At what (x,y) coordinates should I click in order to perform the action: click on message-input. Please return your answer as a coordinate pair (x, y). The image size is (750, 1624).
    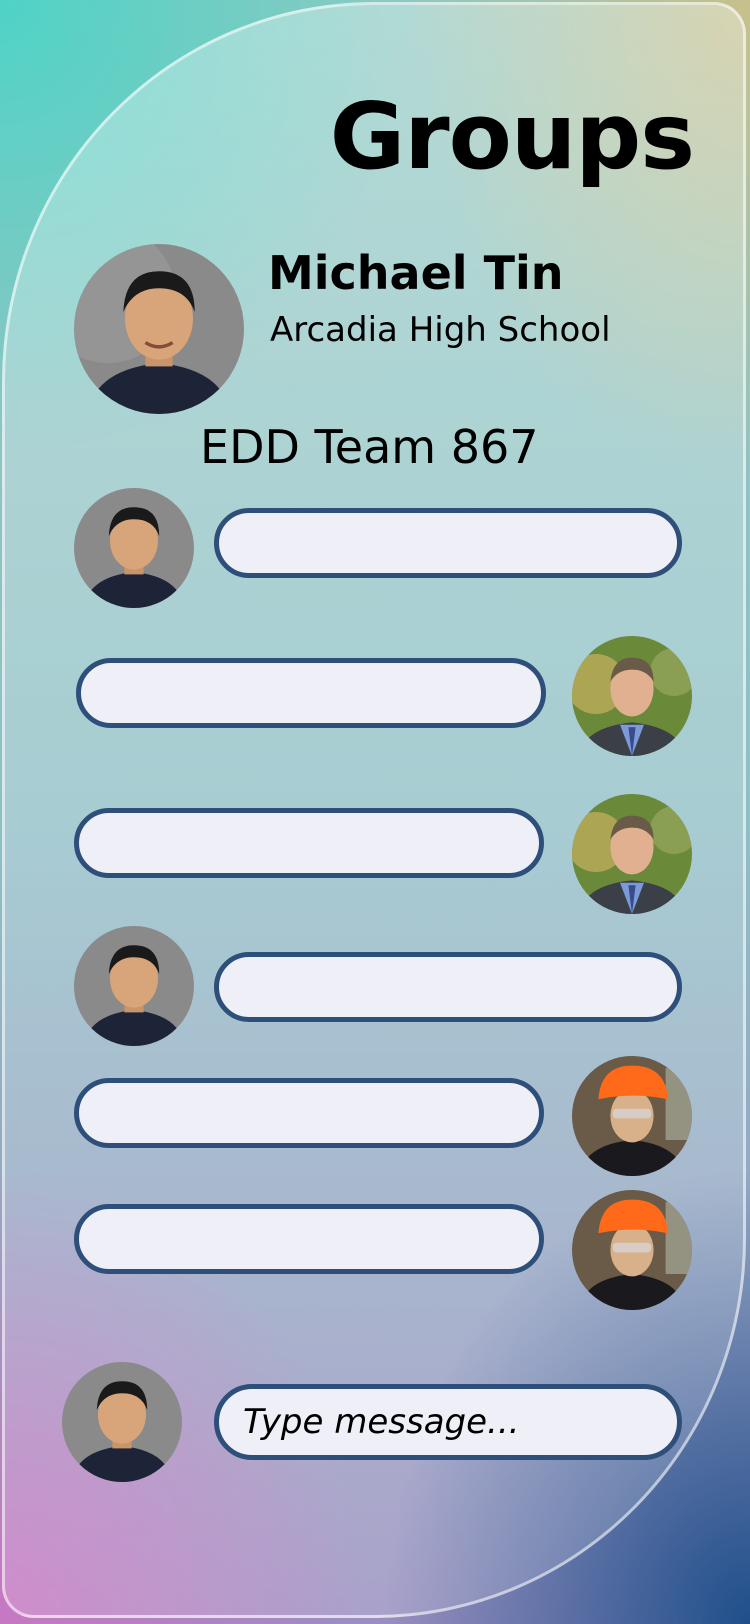
    Looking at the image, I should click on (448, 1422).